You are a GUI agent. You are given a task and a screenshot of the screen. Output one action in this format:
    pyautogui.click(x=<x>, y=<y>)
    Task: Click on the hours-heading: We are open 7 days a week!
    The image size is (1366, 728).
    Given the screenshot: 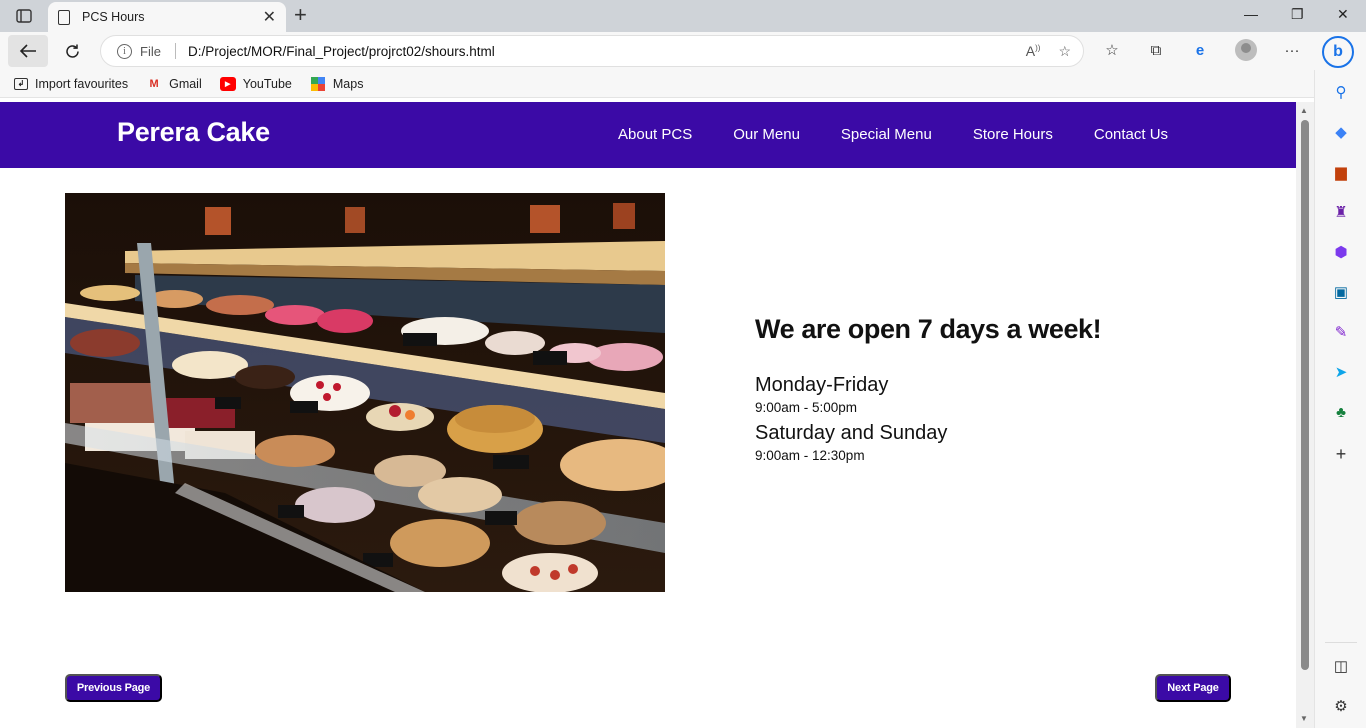 What is the action you would take?
    pyautogui.click(x=928, y=329)
    